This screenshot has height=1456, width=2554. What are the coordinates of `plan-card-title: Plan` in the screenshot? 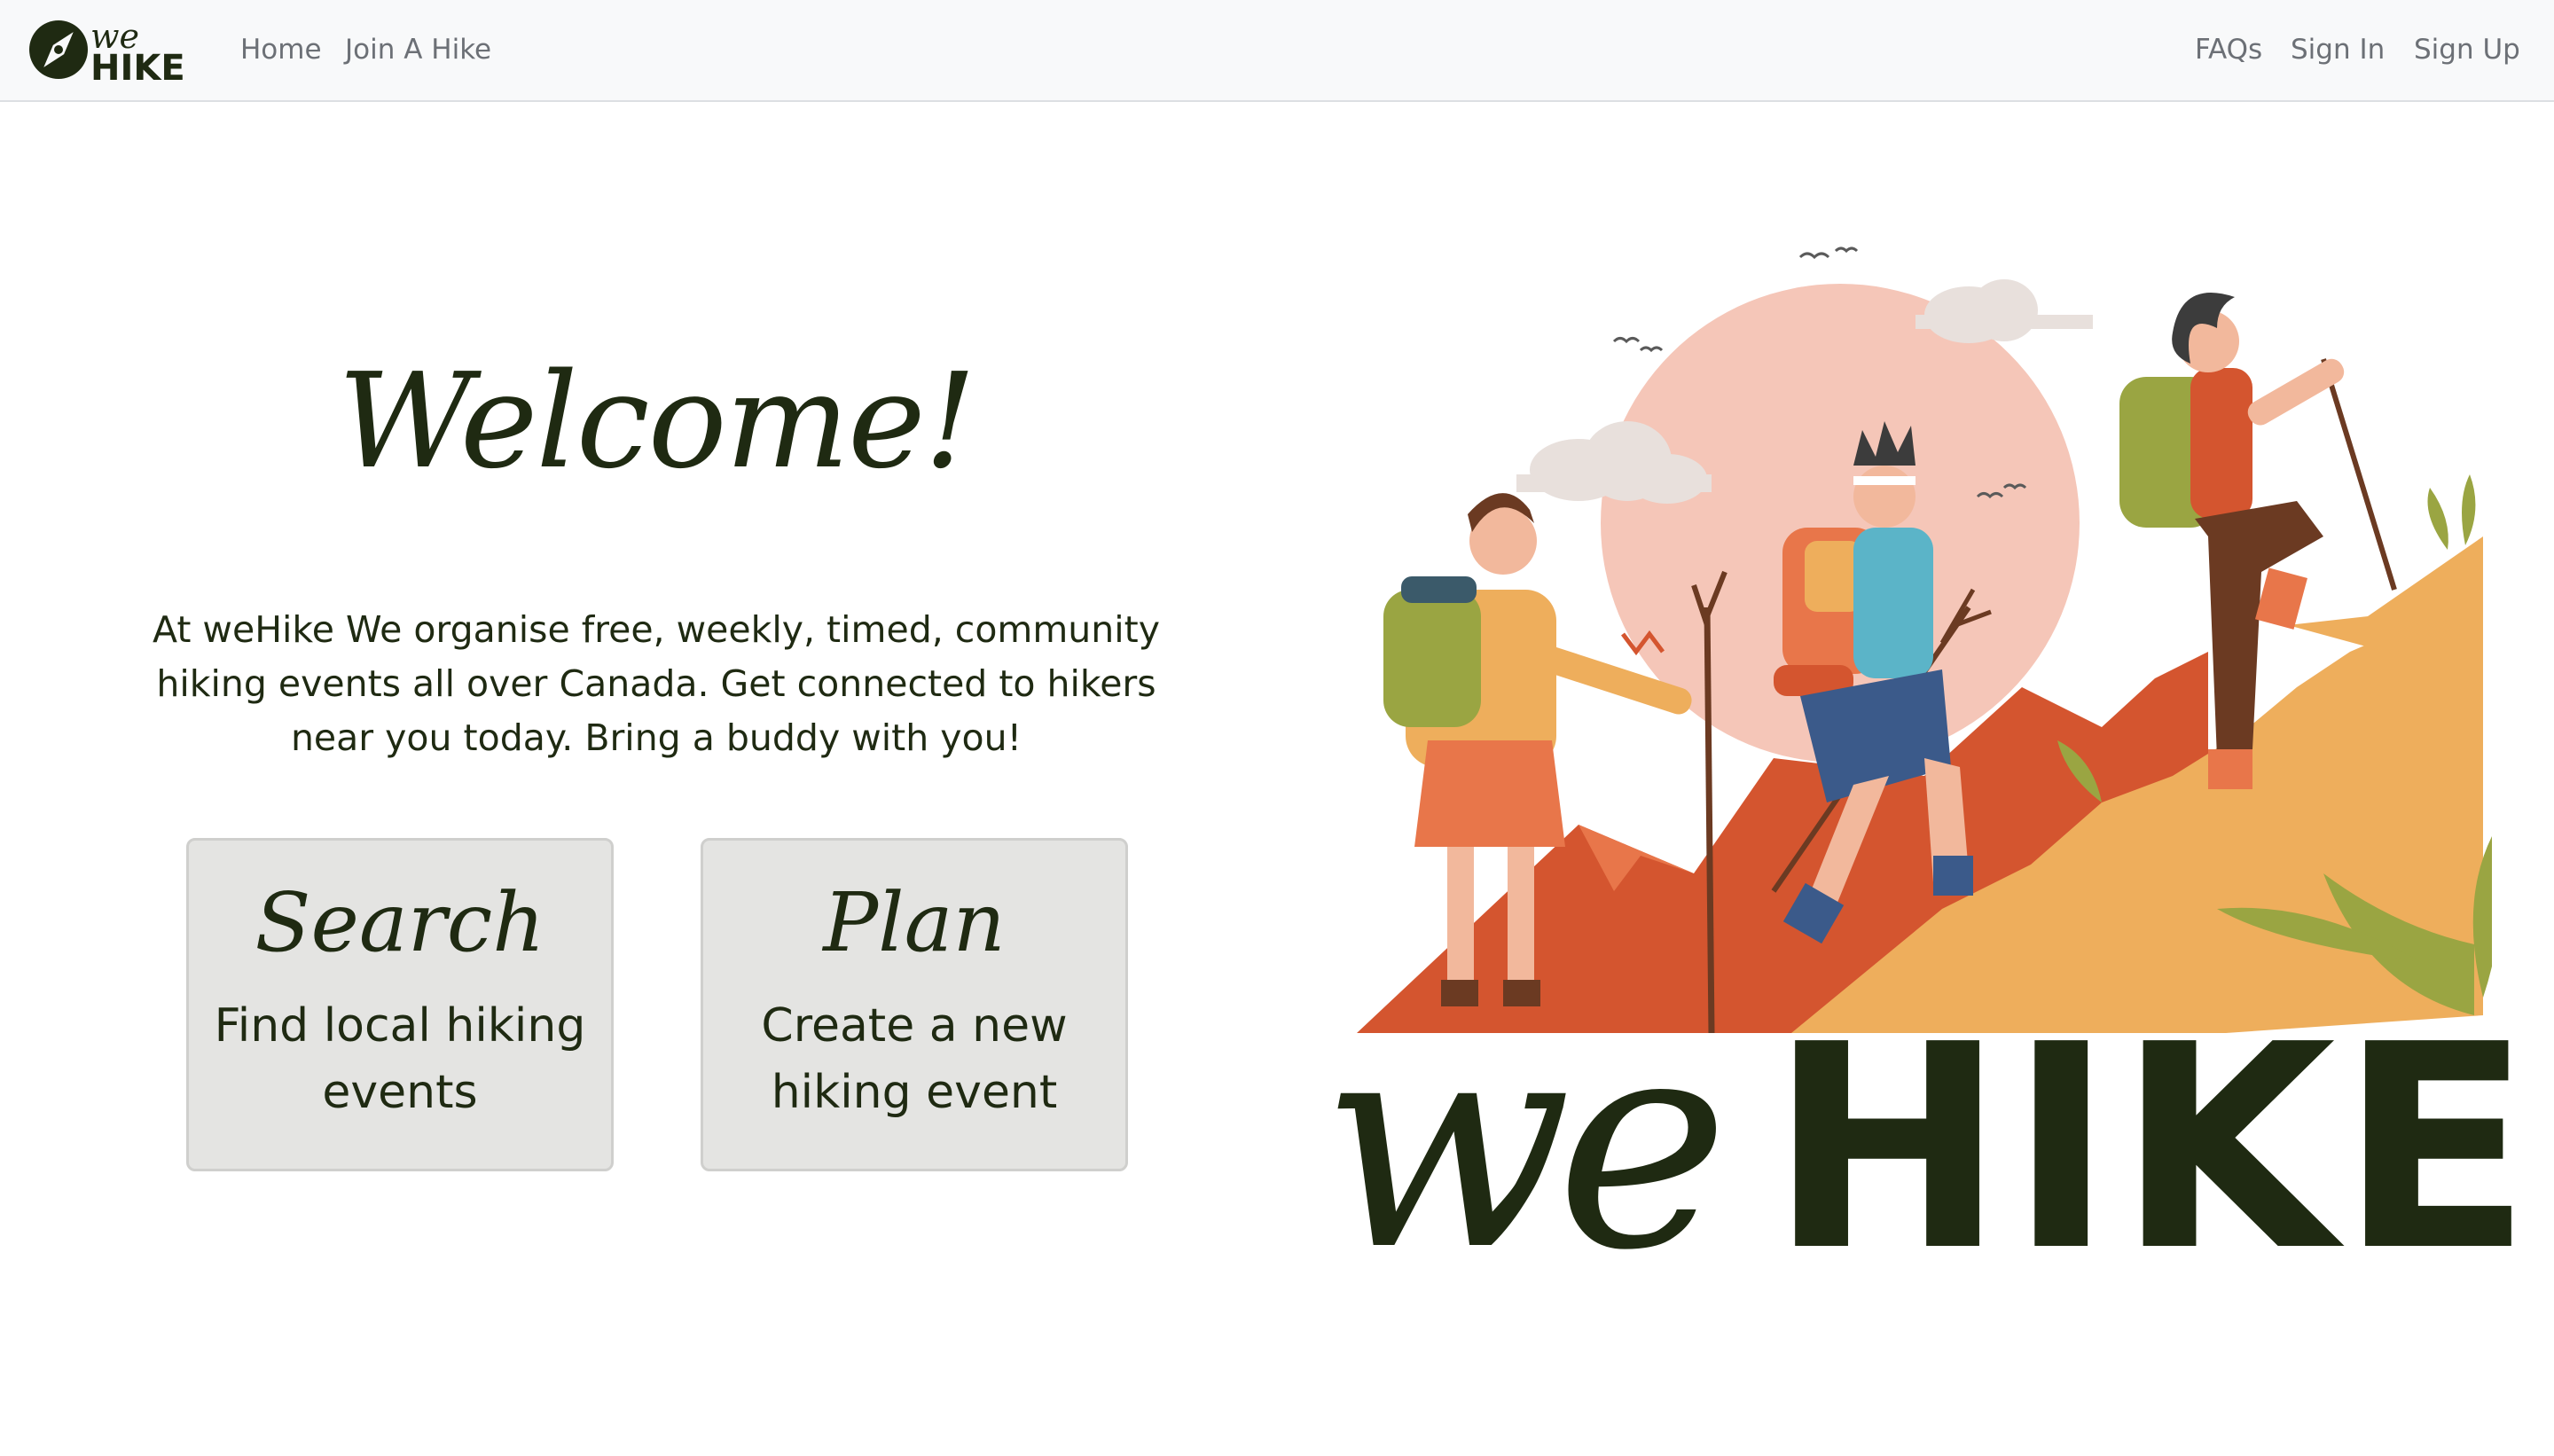 It's located at (914, 922).